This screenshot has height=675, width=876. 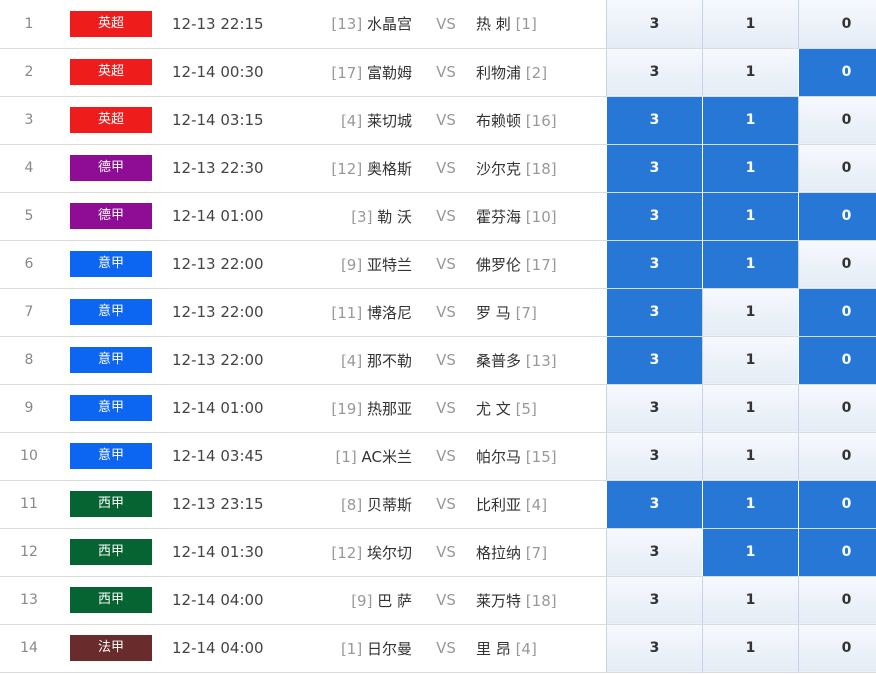 I want to click on away-team: 尤 文 [5], so click(x=541, y=408).